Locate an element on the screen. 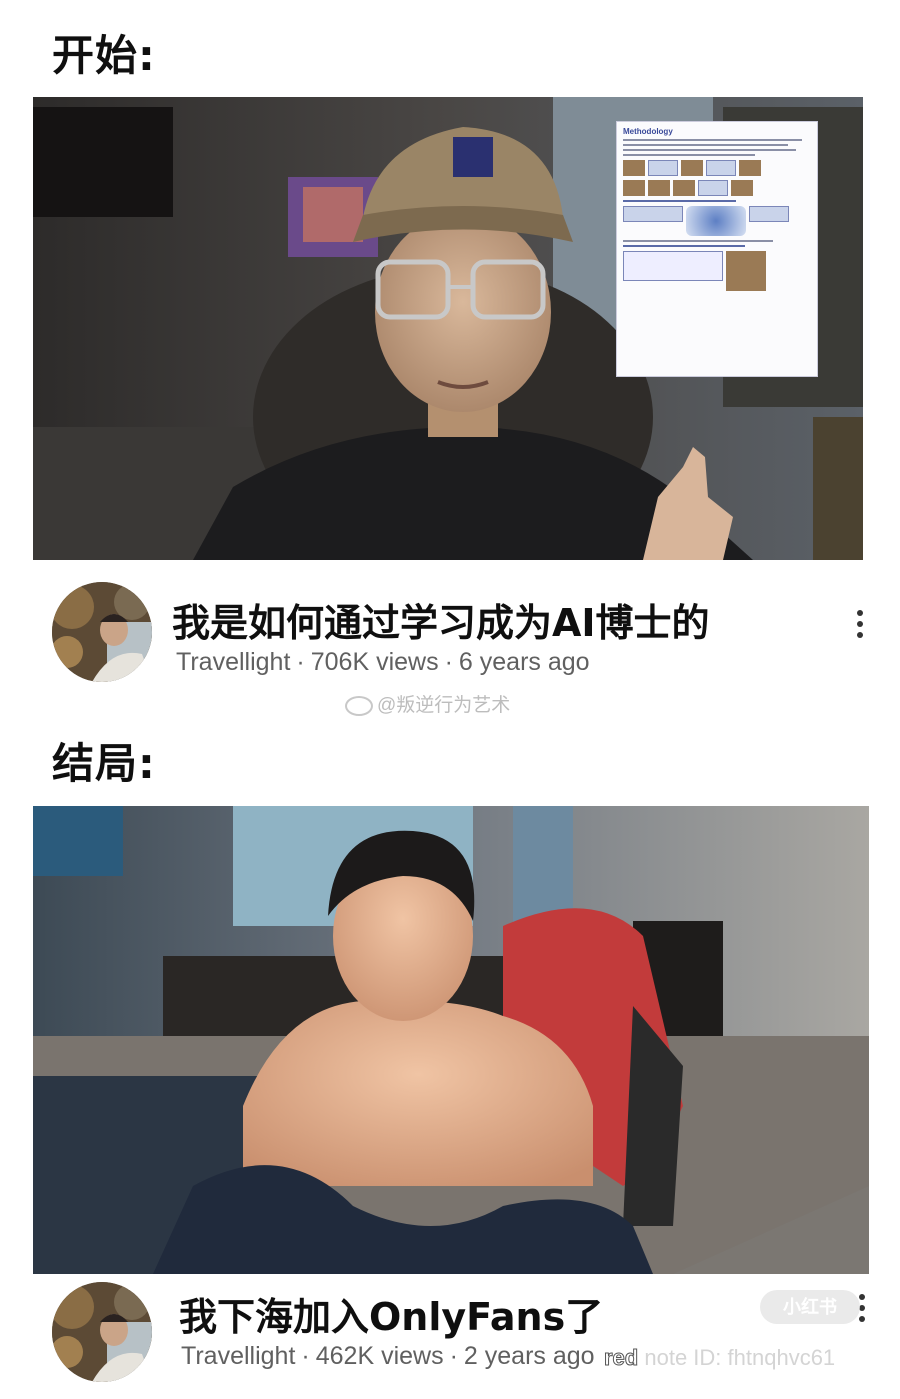 This screenshot has width=900, height=1399. slide-title: Methodology is located at coordinates (648, 131).